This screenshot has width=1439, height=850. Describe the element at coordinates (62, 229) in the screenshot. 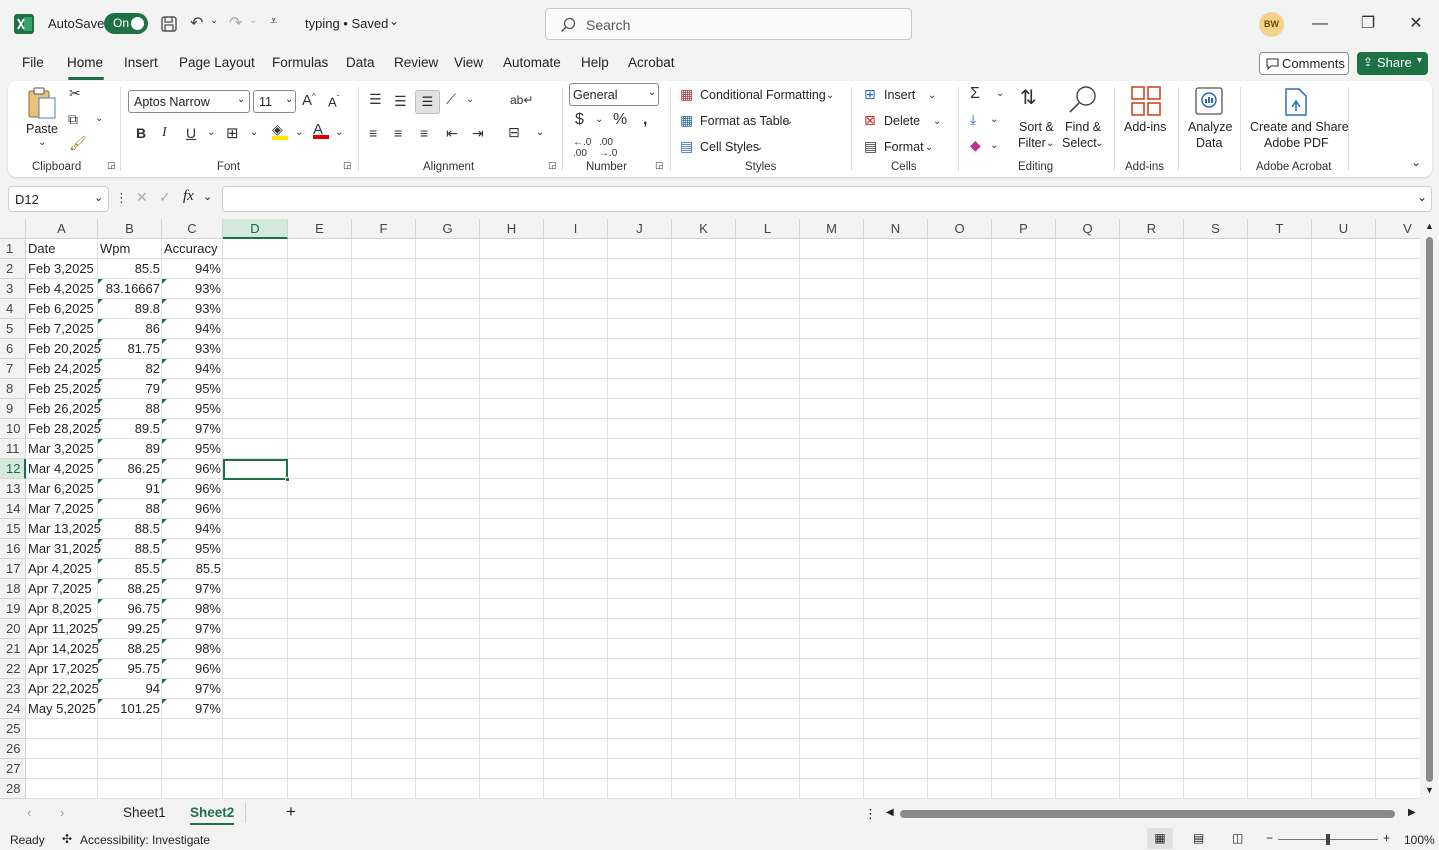

I see `column-header: A` at that location.